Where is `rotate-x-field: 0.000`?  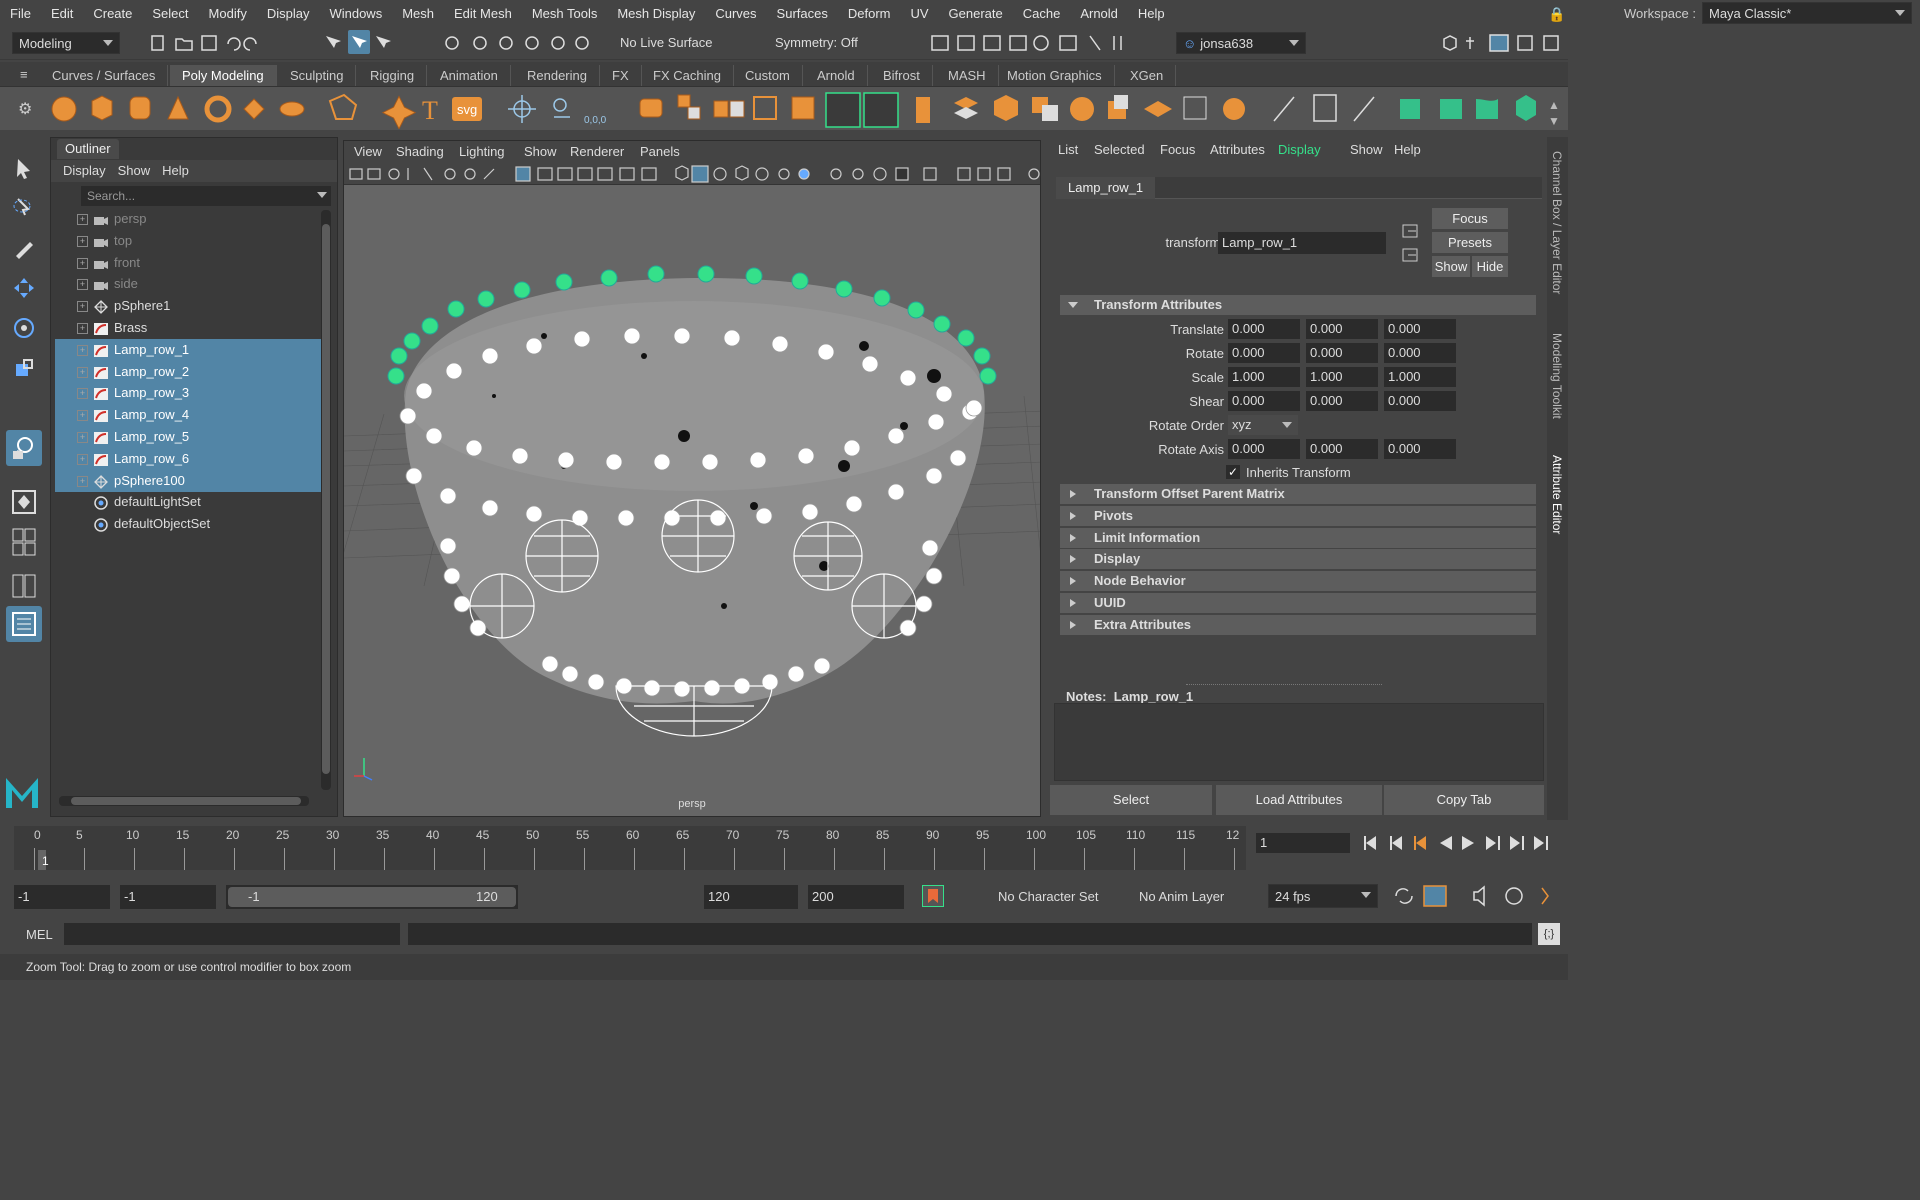
rotate-x-field: 0.000 is located at coordinates (1264, 353).